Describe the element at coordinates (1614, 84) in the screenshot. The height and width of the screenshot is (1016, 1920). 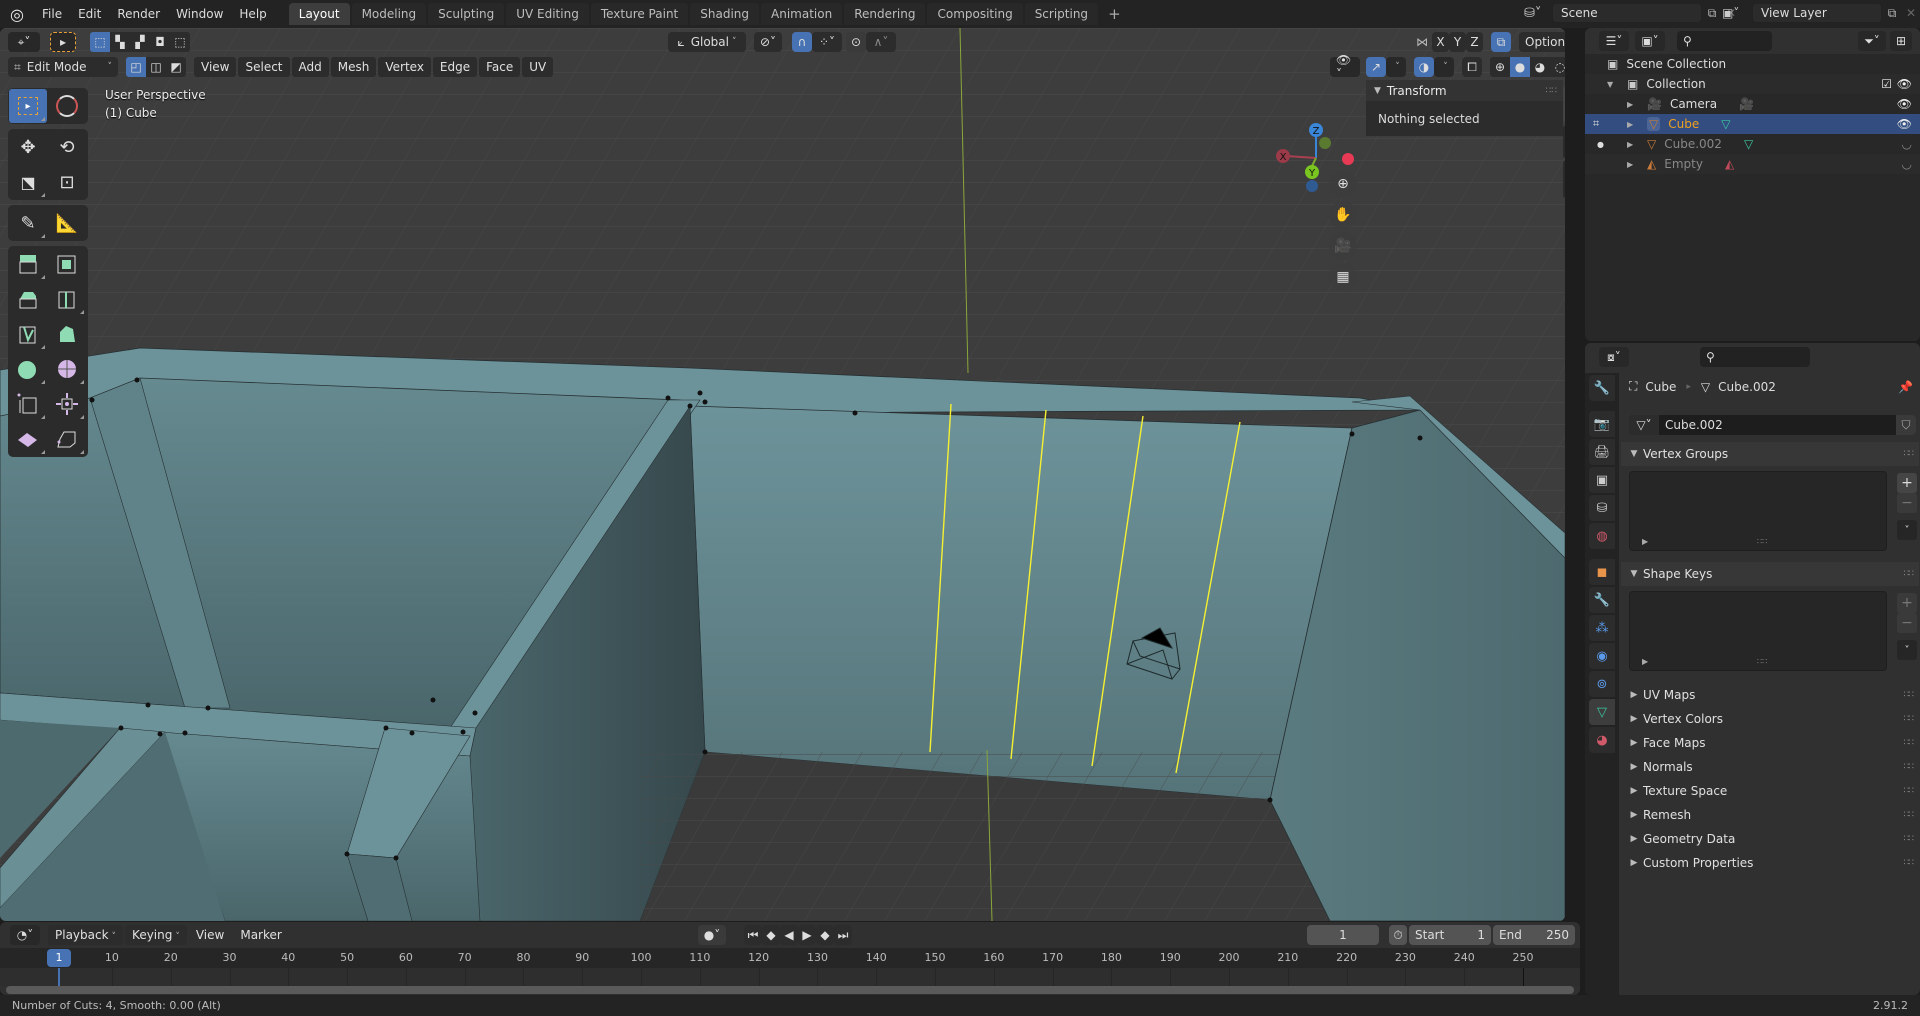
I see `expand-triangle-icon: ▼` at that location.